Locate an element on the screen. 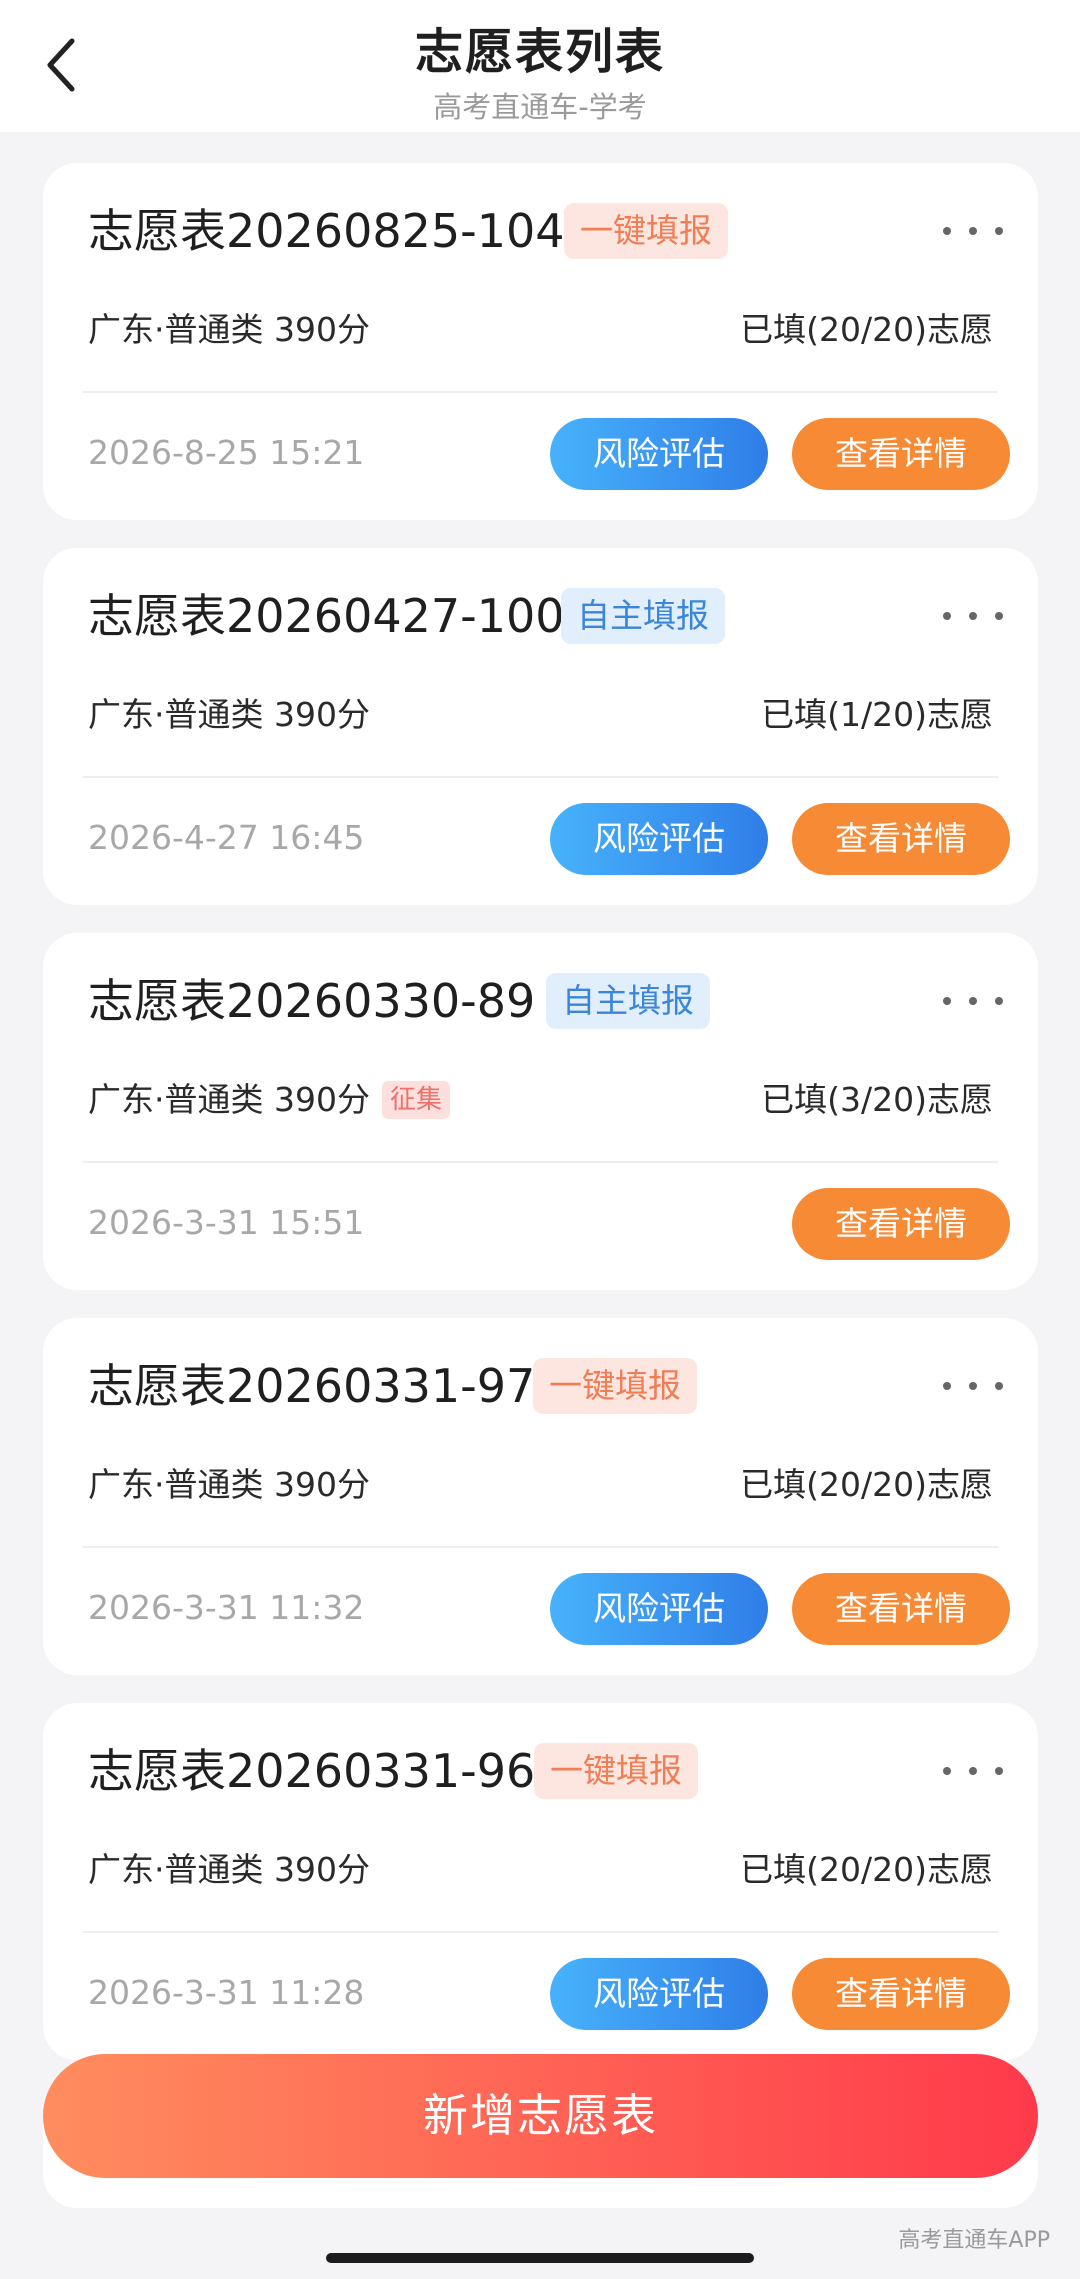 The width and height of the screenshot is (1080, 2279). filled-count: 已填(1/20)志愿 is located at coordinates (877, 714).